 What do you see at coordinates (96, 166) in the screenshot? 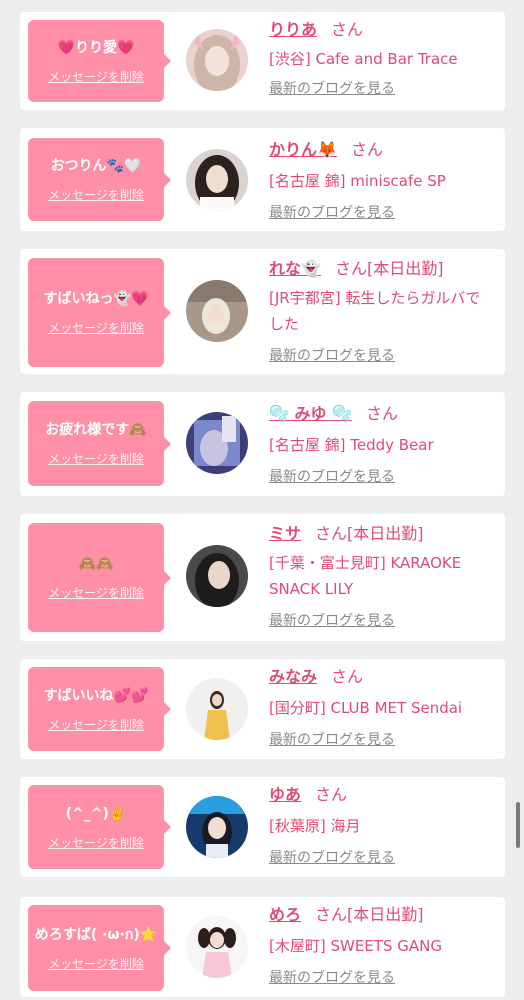
I see `message-text: おつりん🐾🤍` at bounding box center [96, 166].